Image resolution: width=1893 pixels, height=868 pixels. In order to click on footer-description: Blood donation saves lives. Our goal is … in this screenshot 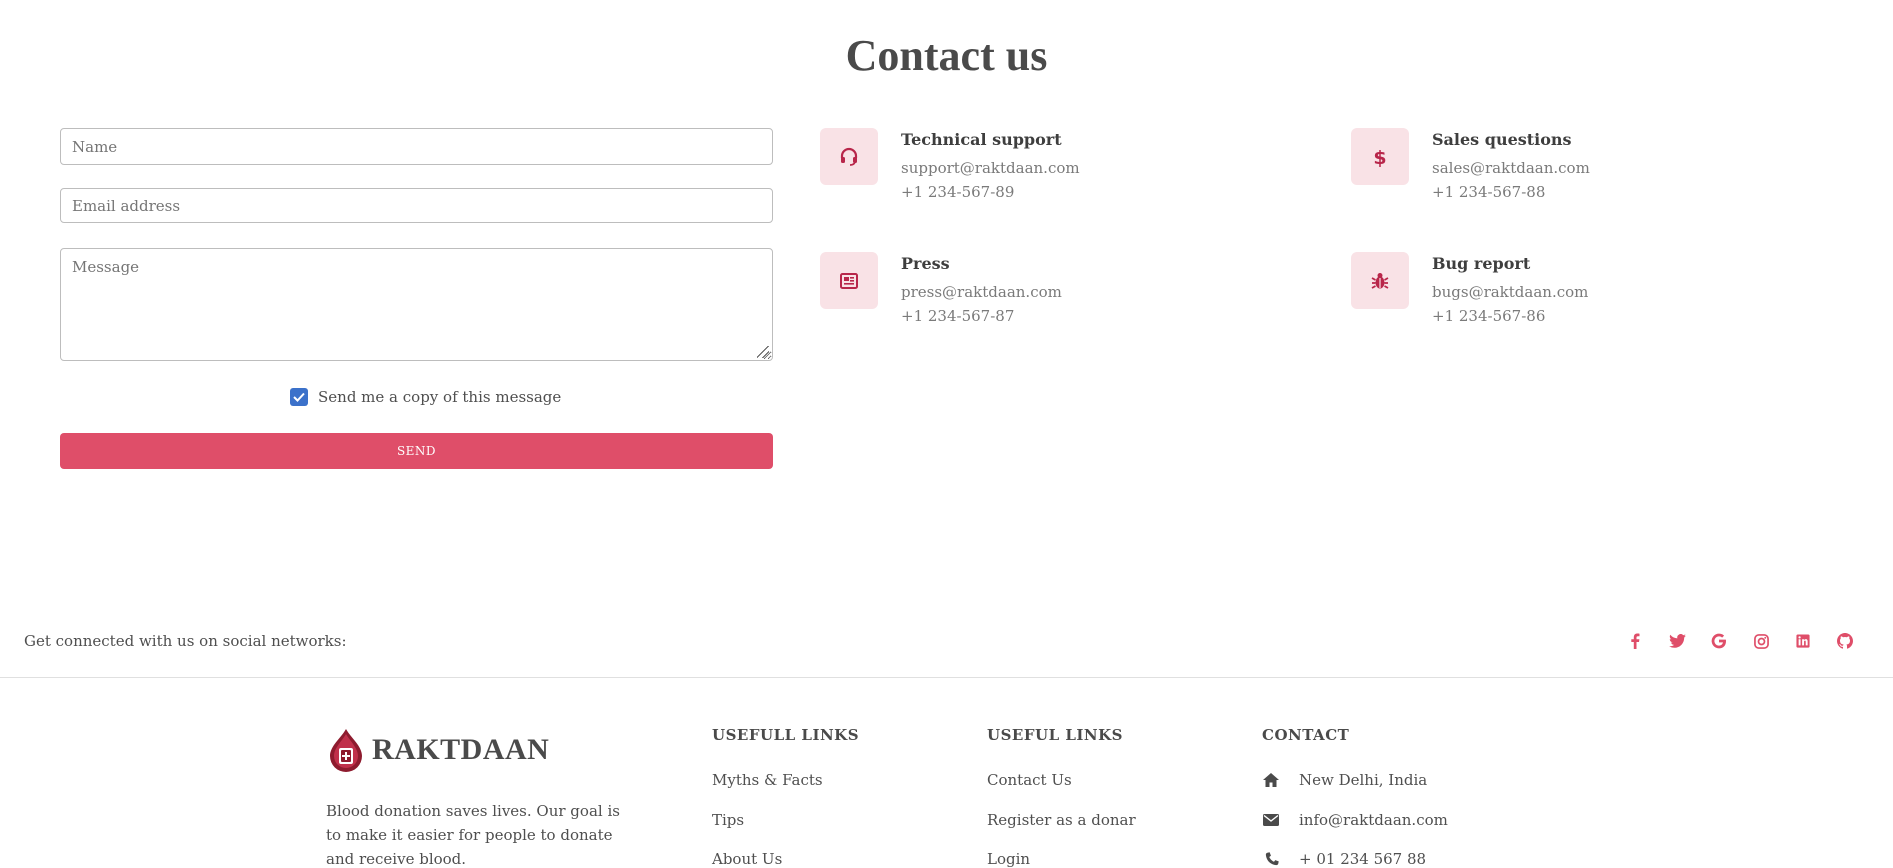, I will do `click(473, 835)`.